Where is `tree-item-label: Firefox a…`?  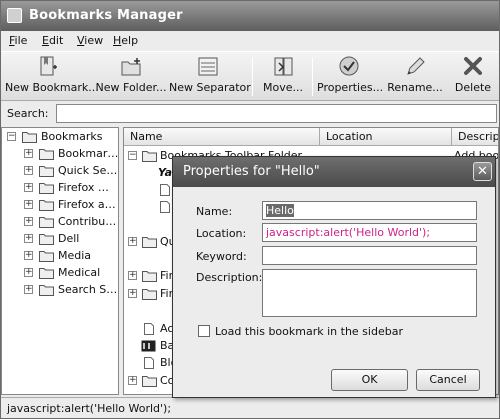 tree-item-label: Firefox a… is located at coordinates (87, 204).